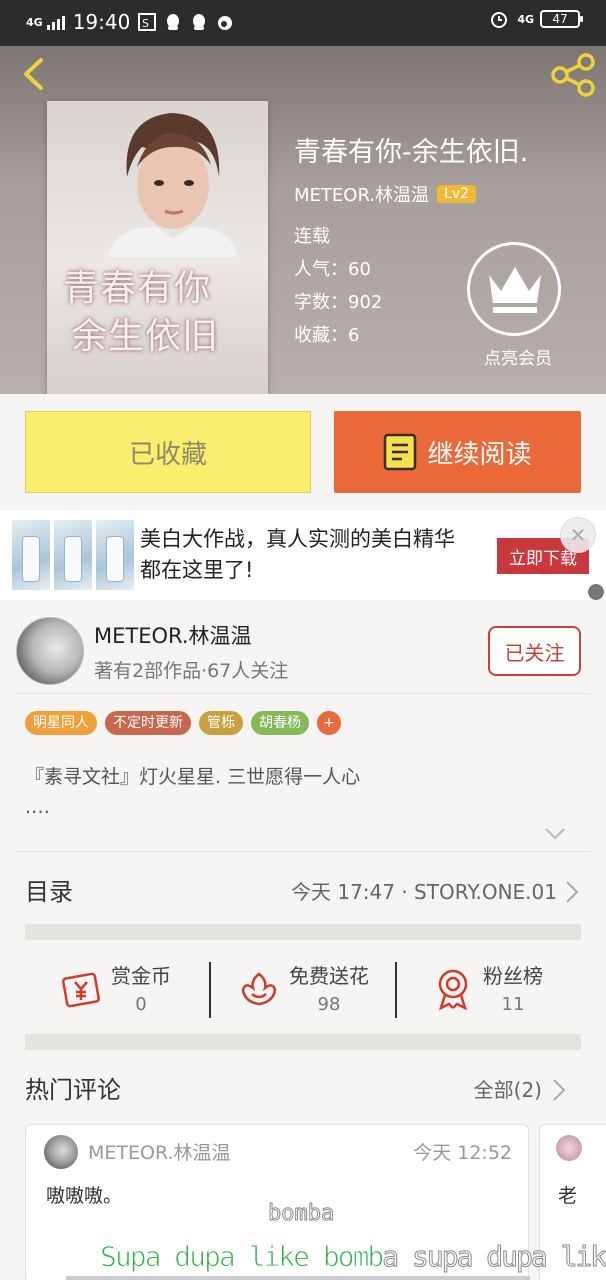 The image size is (606, 1280). Describe the element at coordinates (327, 335) in the screenshot. I see `book-favorites: 收藏：6` at that location.